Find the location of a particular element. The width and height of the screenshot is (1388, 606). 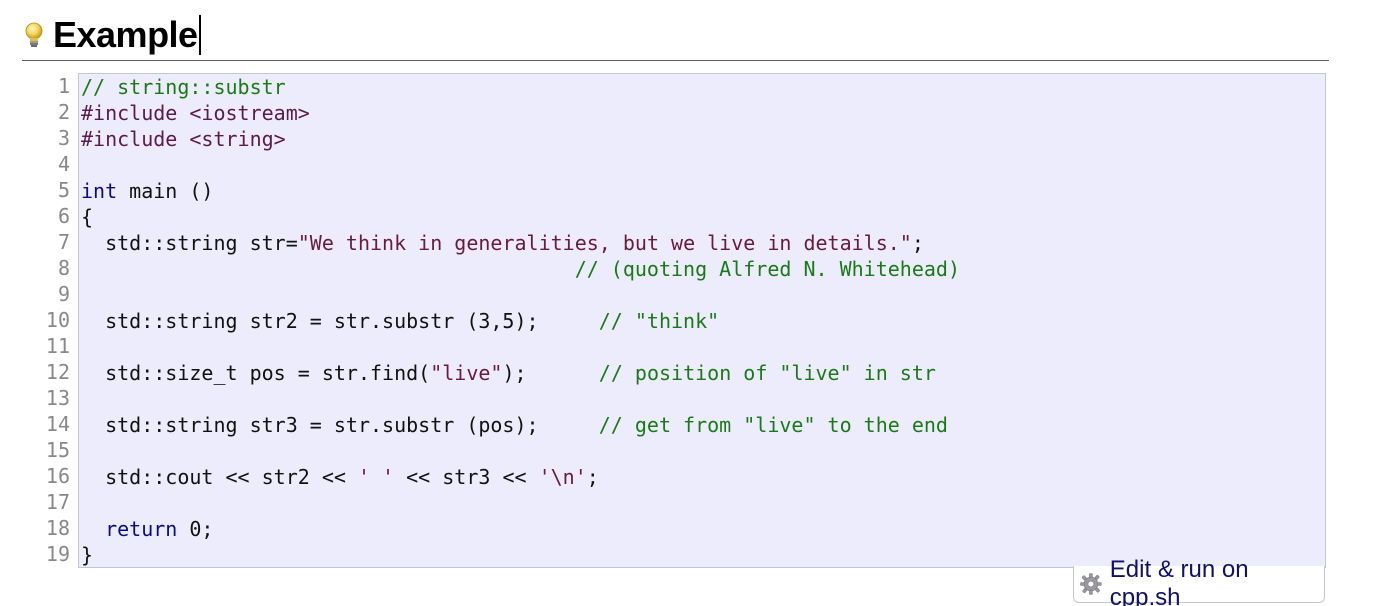

code-token: << str3 << is located at coordinates (466, 477).